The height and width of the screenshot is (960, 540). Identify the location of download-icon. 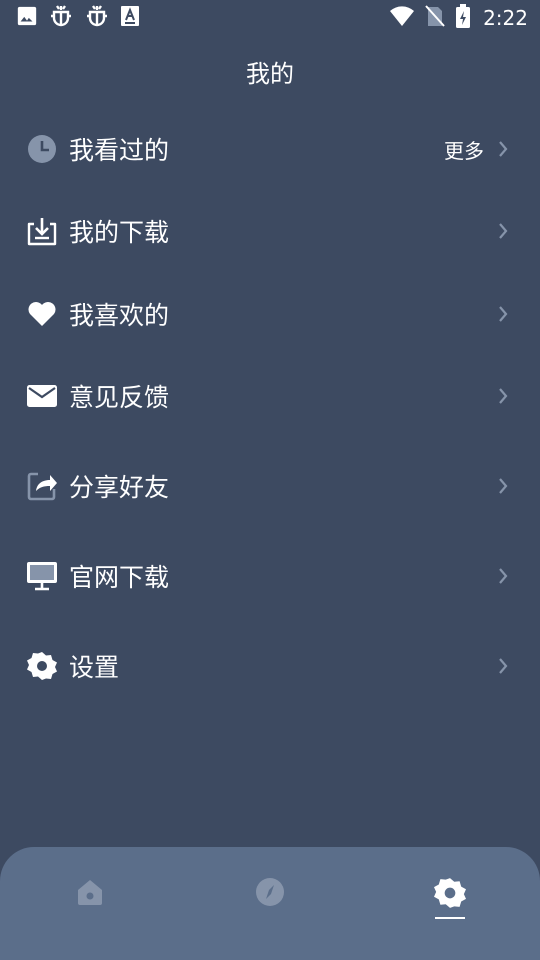
(42, 231).